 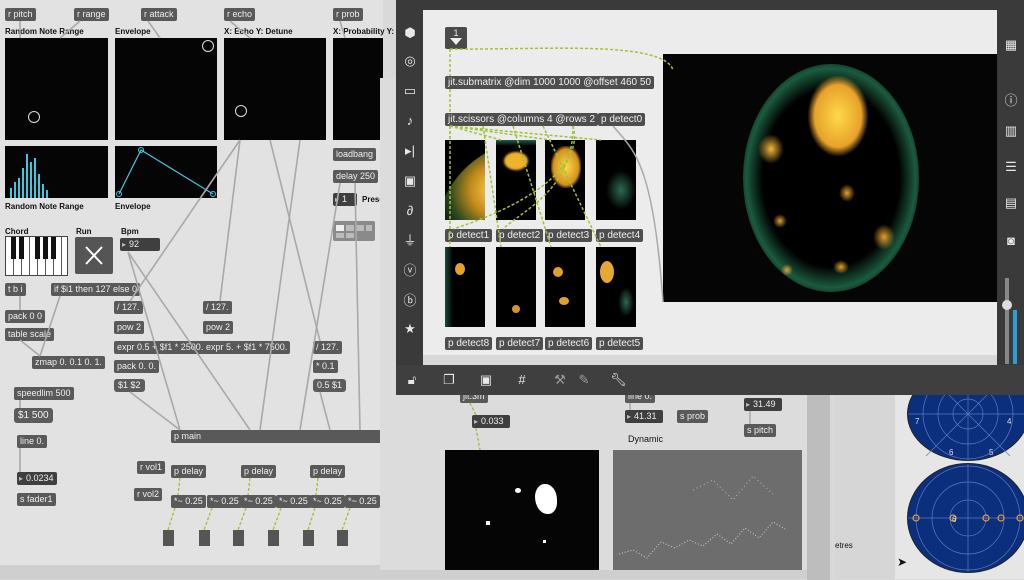 What do you see at coordinates (140, 244) in the screenshot?
I see `bpm-number: 92` at bounding box center [140, 244].